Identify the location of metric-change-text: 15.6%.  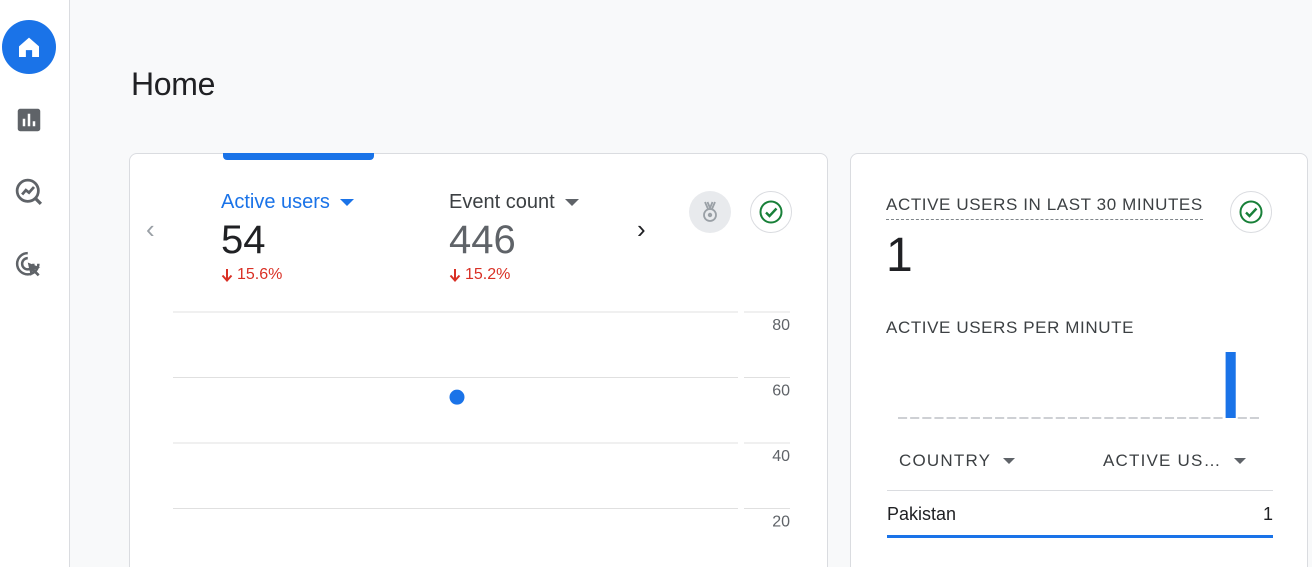
(260, 274).